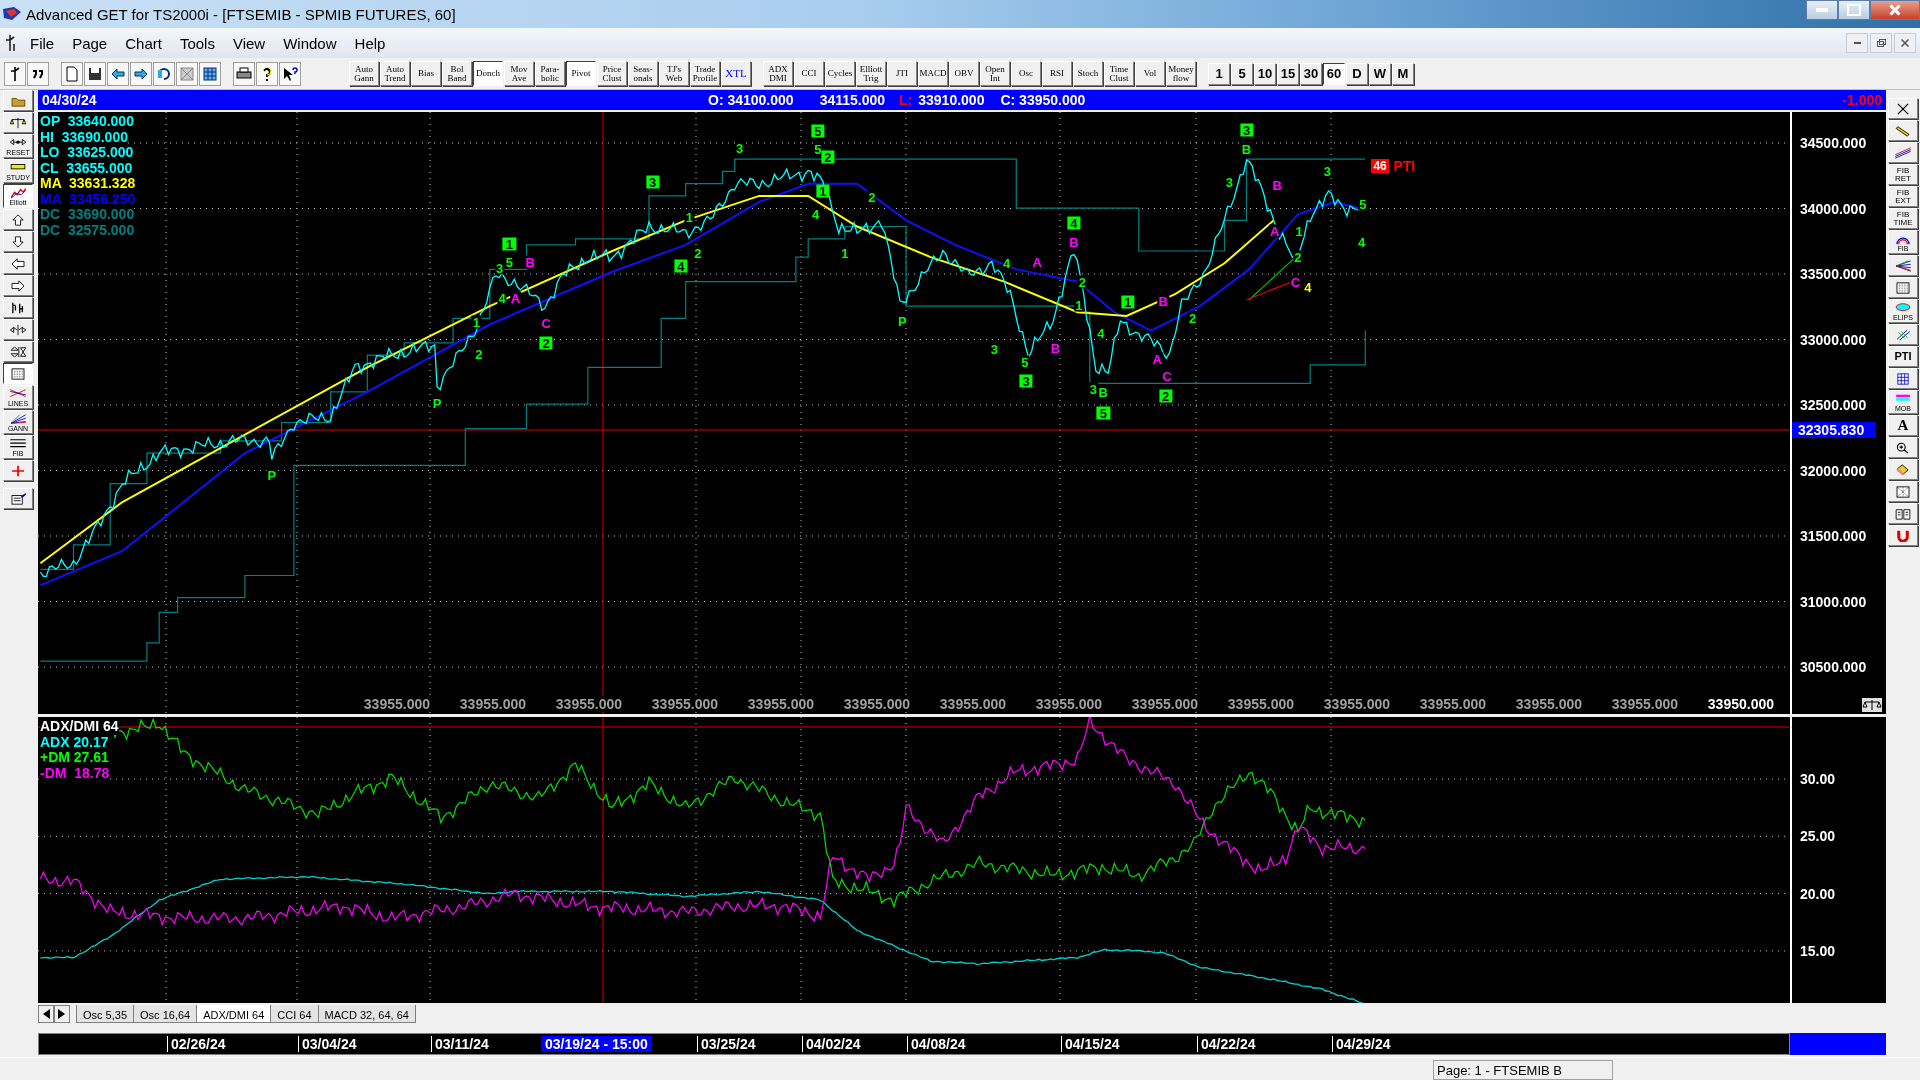 The height and width of the screenshot is (1080, 1920). What do you see at coordinates (426, 73) in the screenshot?
I see `indicator-button: Bias` at bounding box center [426, 73].